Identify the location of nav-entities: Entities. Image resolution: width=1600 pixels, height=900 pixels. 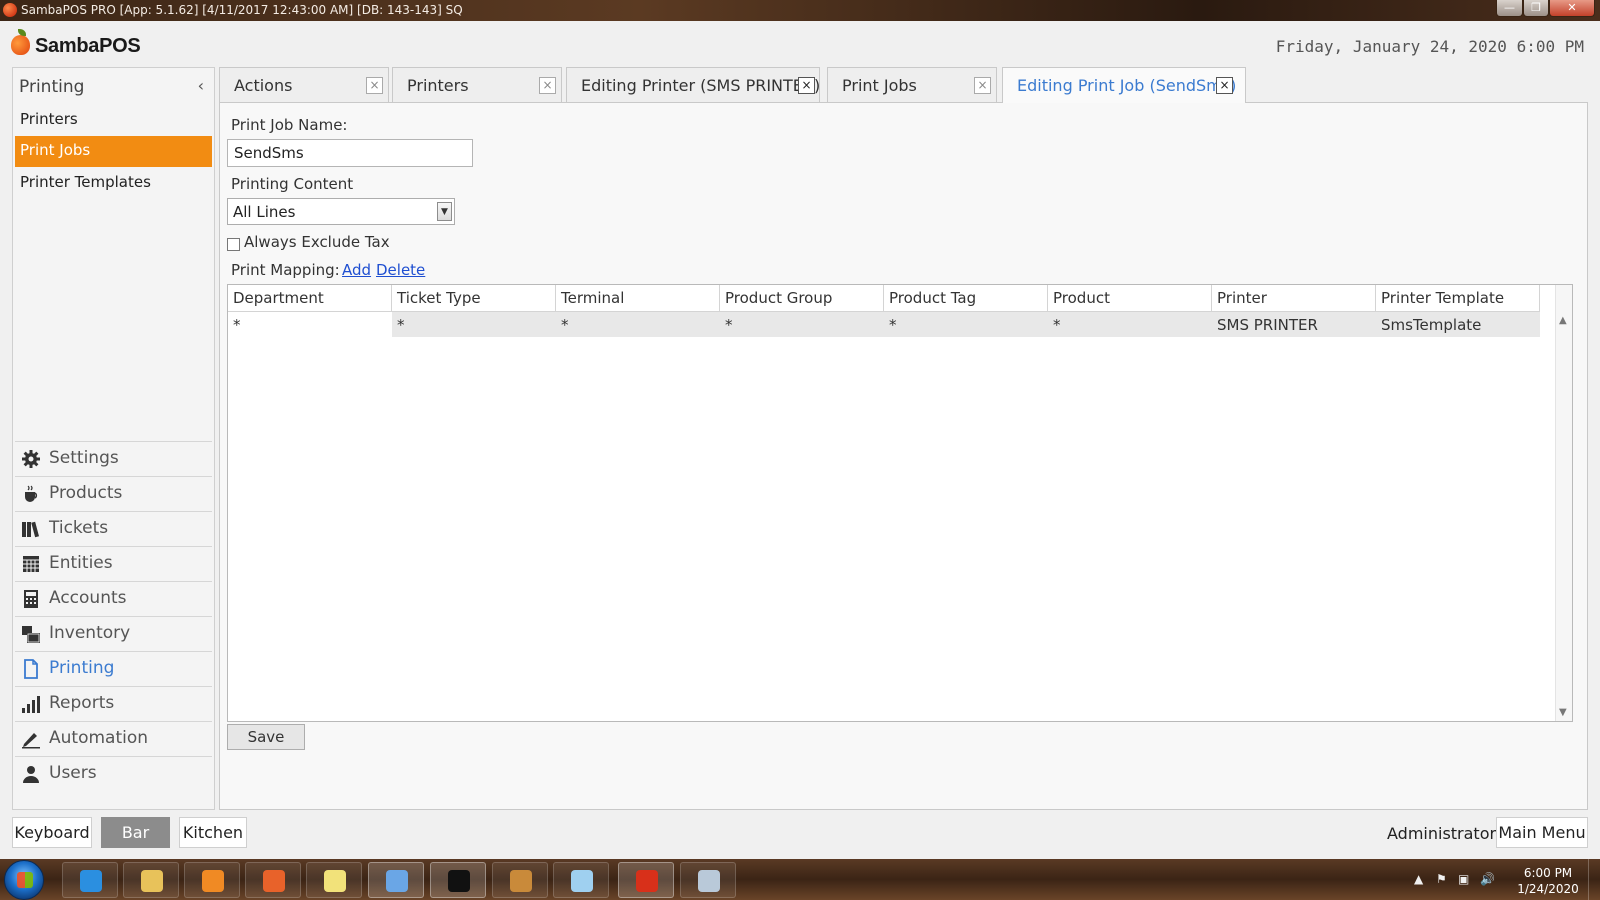
(113, 563).